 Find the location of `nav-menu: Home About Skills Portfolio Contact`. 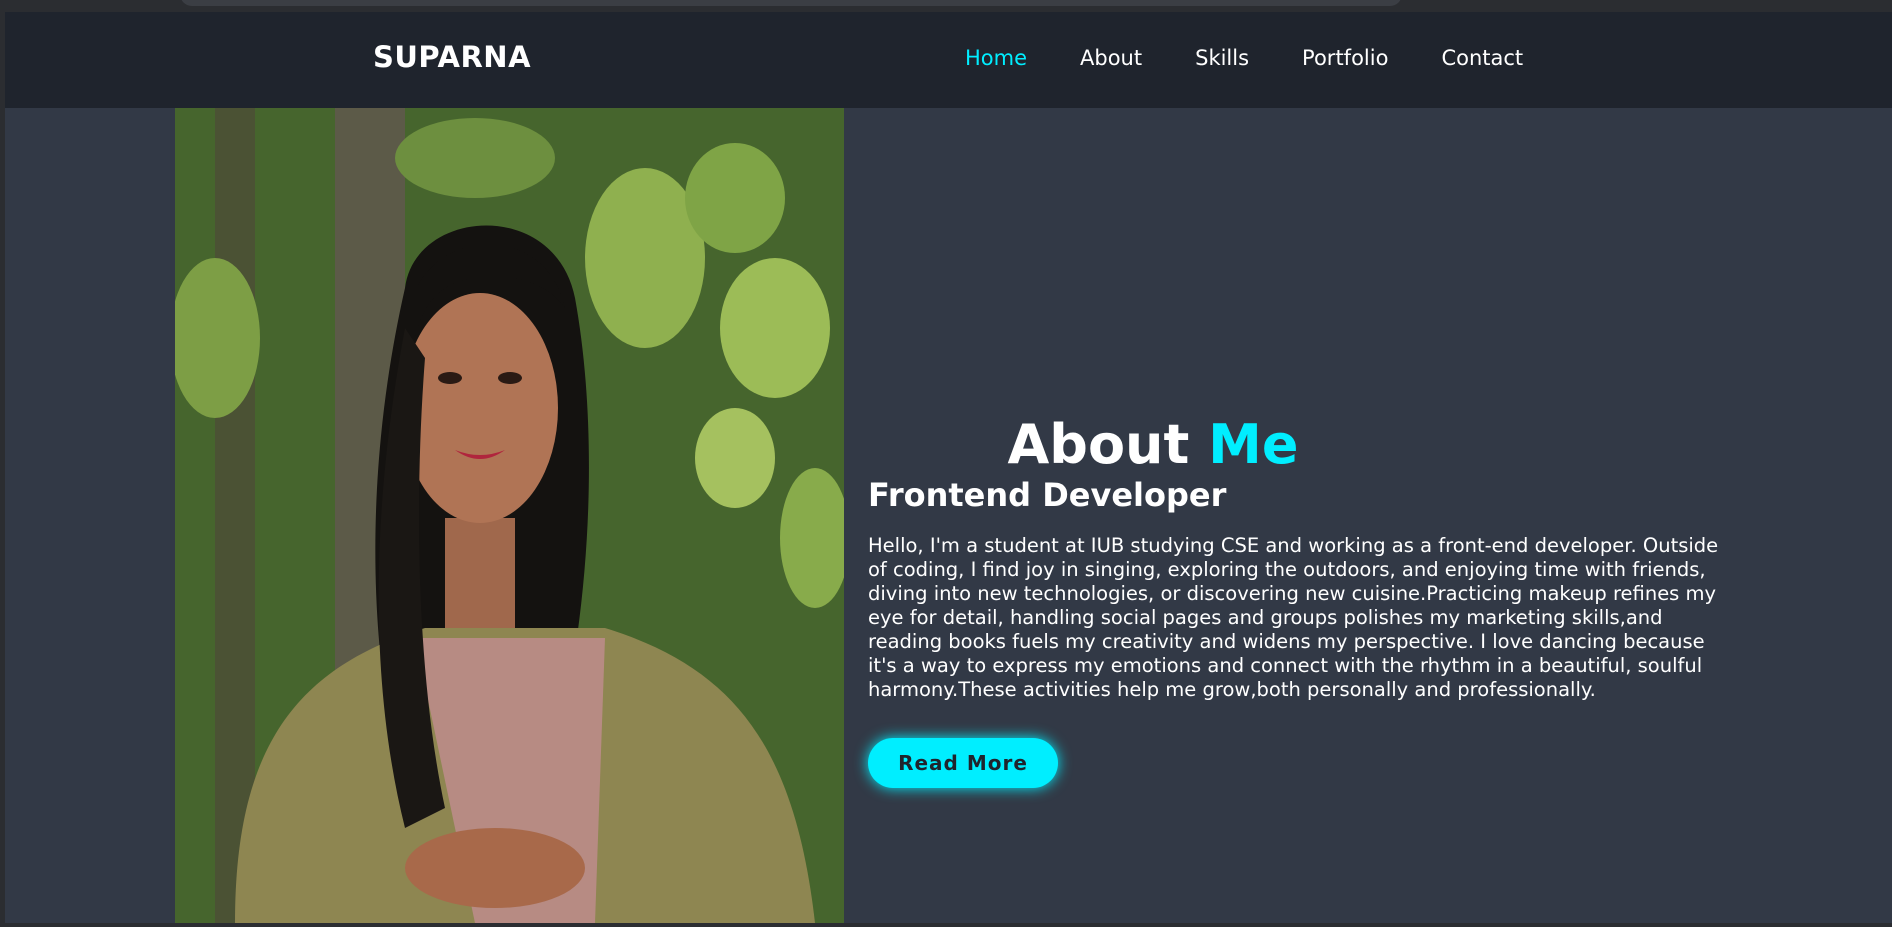

nav-menu: Home About Skills Portfolio Contact is located at coordinates (1270, 58).